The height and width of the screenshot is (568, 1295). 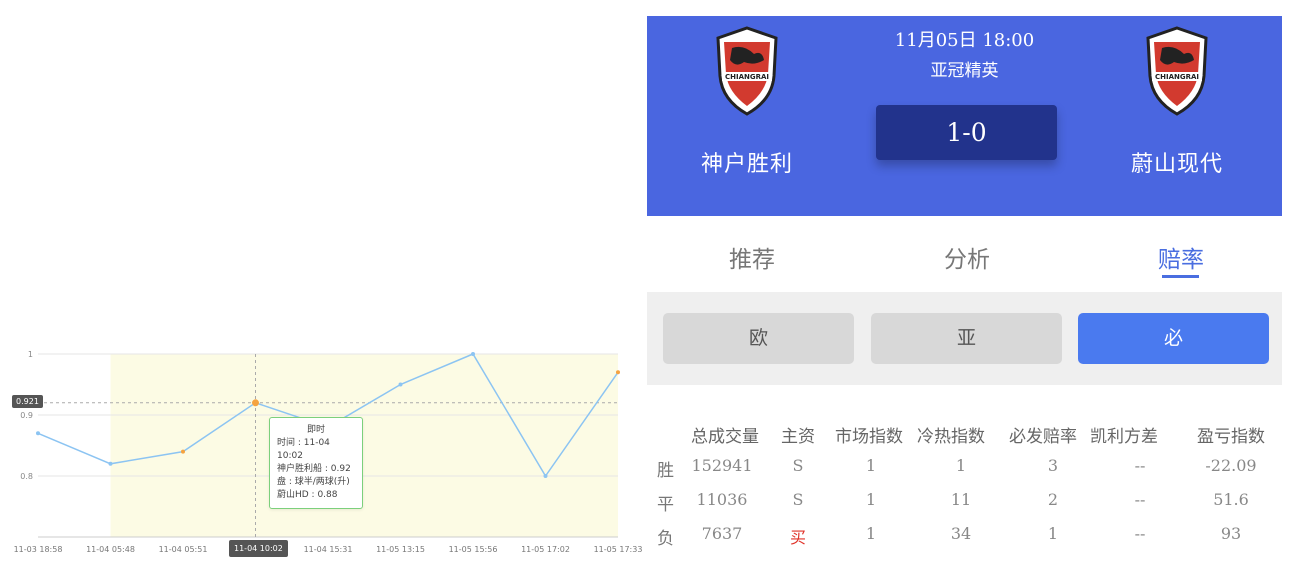 I want to click on header-total-volume: 总成交量, so click(x=725, y=437).